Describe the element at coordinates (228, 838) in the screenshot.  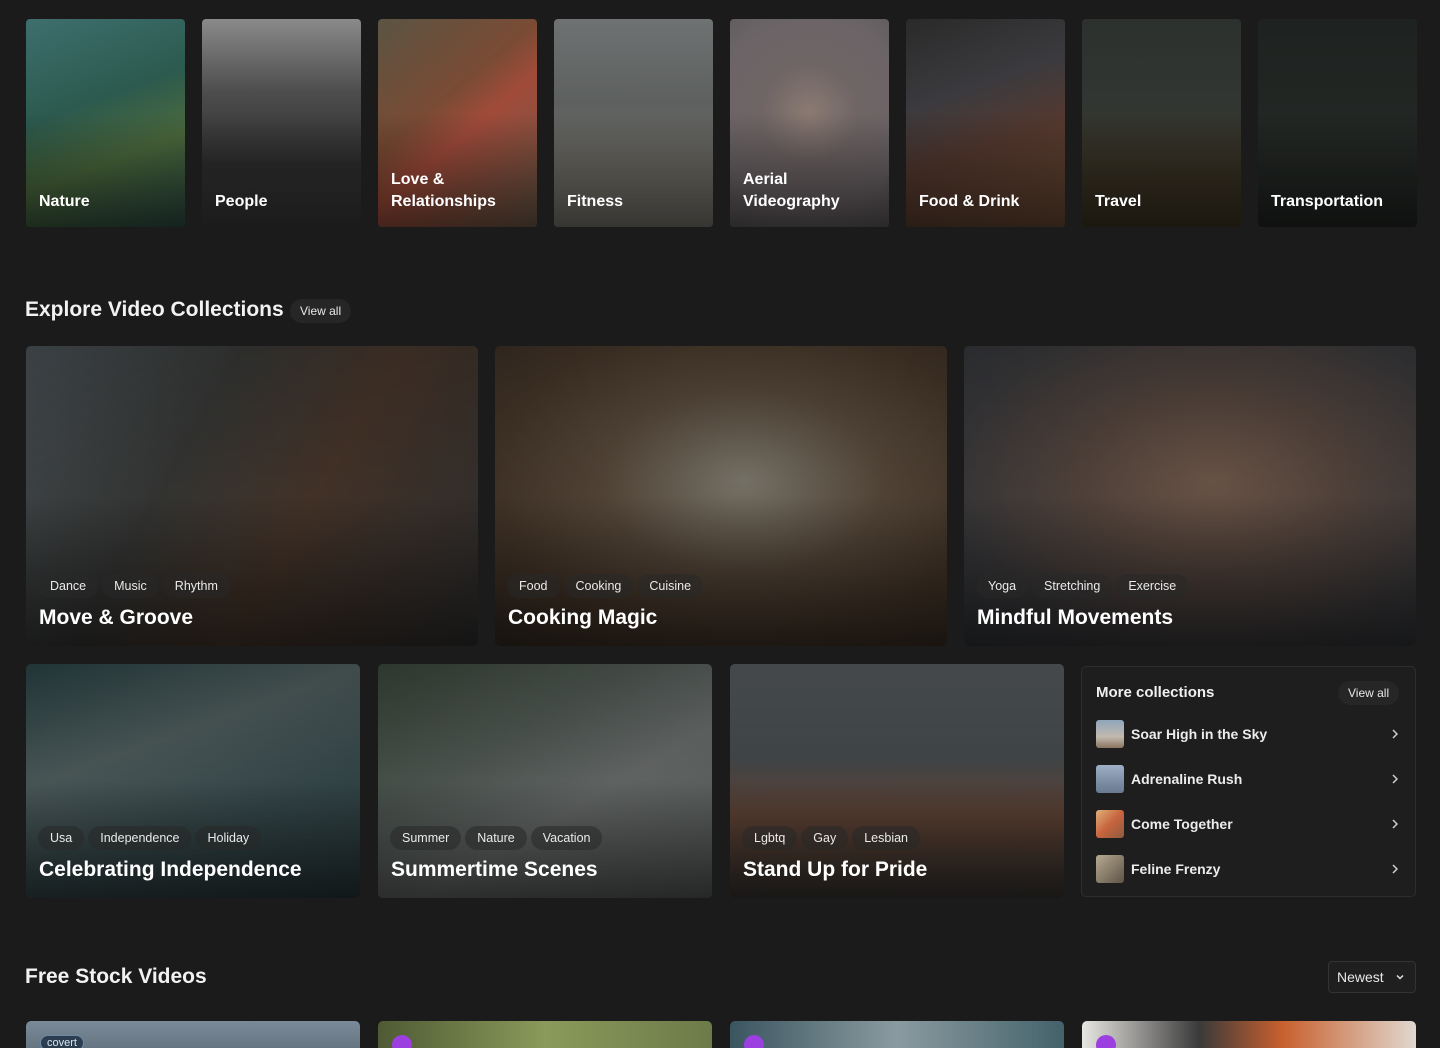
I see `tag: Holiday` at that location.